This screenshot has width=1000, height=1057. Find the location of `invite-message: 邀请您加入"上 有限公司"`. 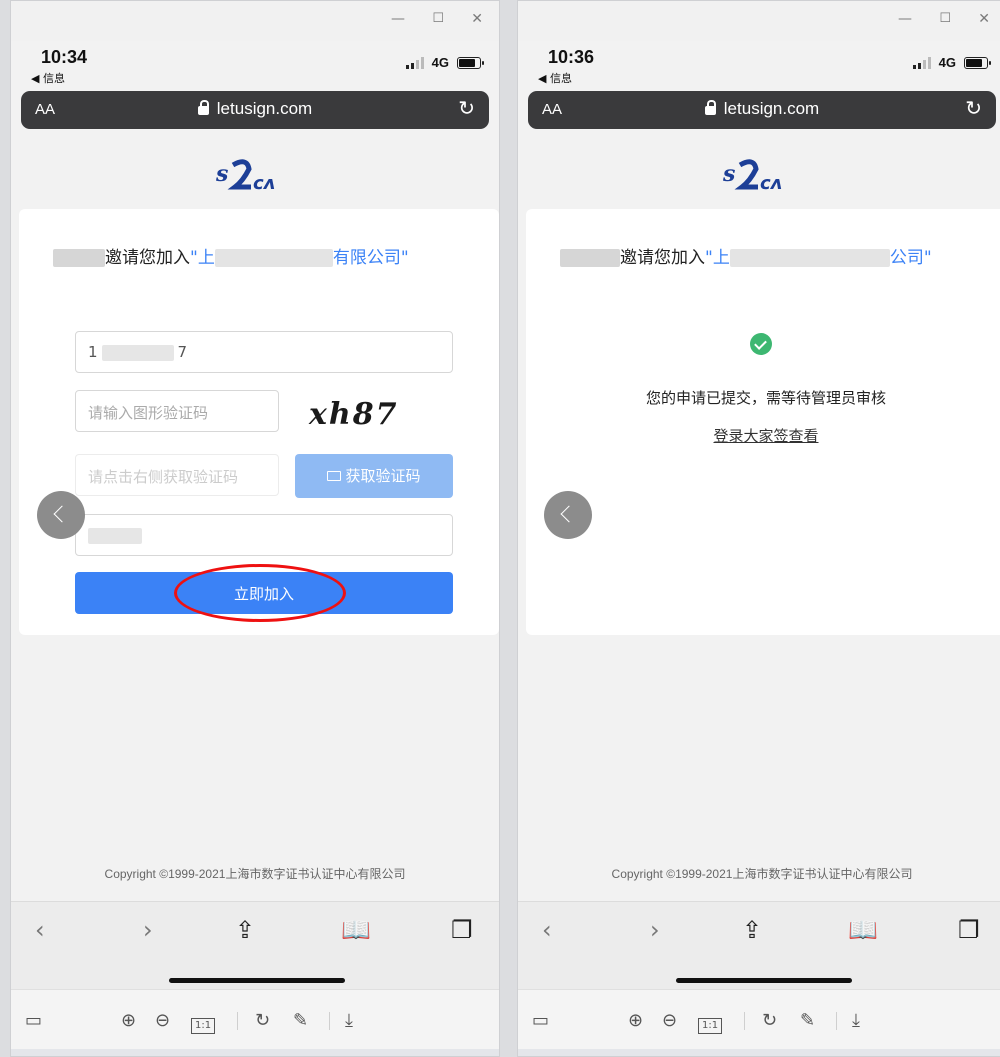

invite-message: 邀请您加入"上 有限公司" is located at coordinates (259, 255).